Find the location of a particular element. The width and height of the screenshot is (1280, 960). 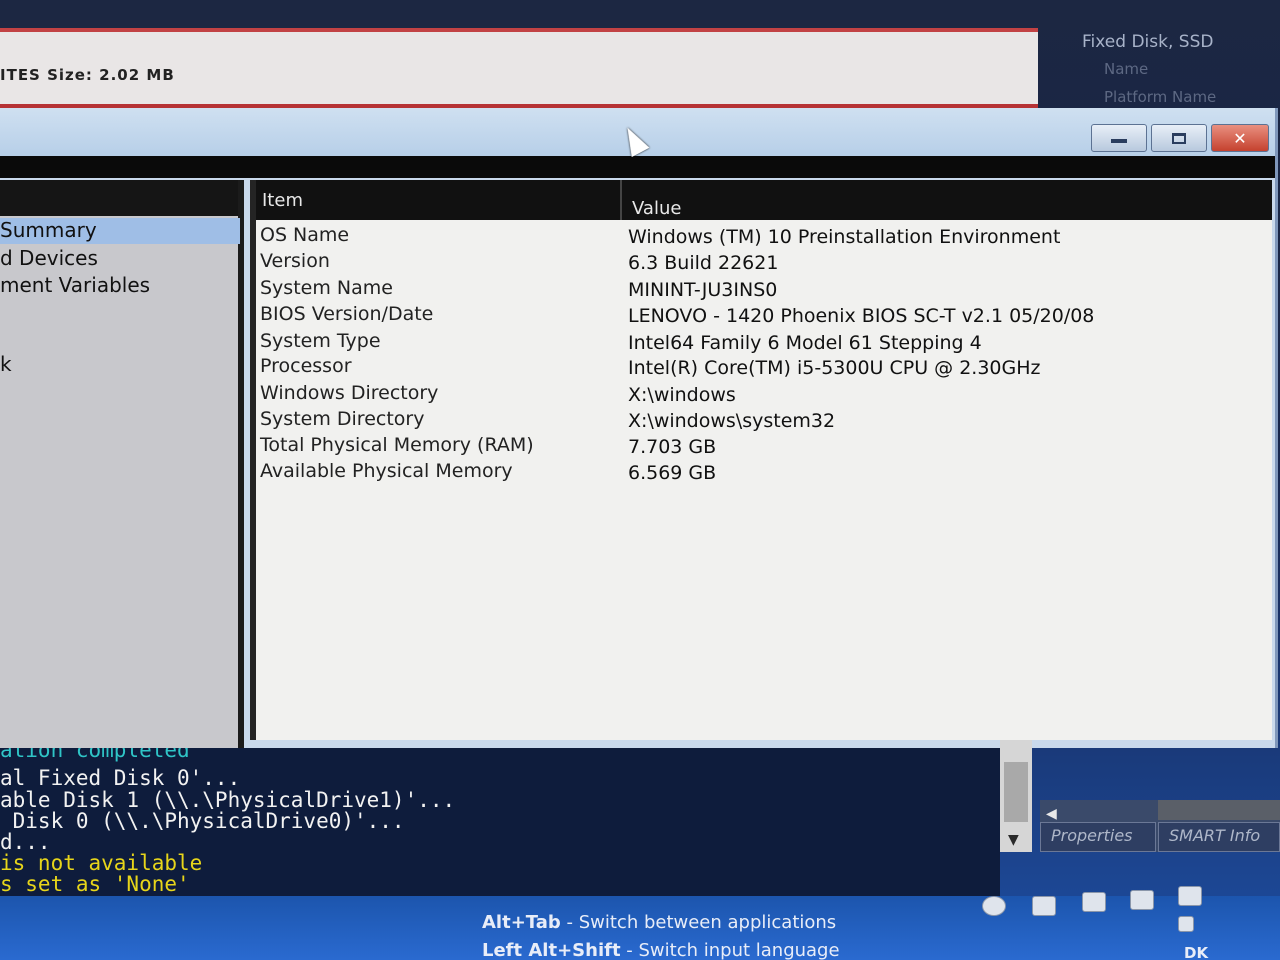

tray-network-icon is located at coordinates (1142, 900).